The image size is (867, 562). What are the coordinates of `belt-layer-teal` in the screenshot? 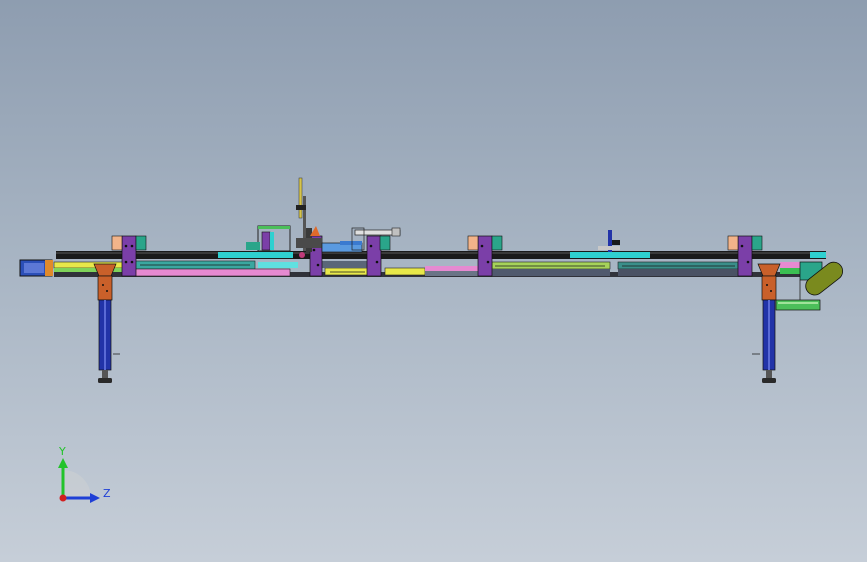 It's located at (678, 265).